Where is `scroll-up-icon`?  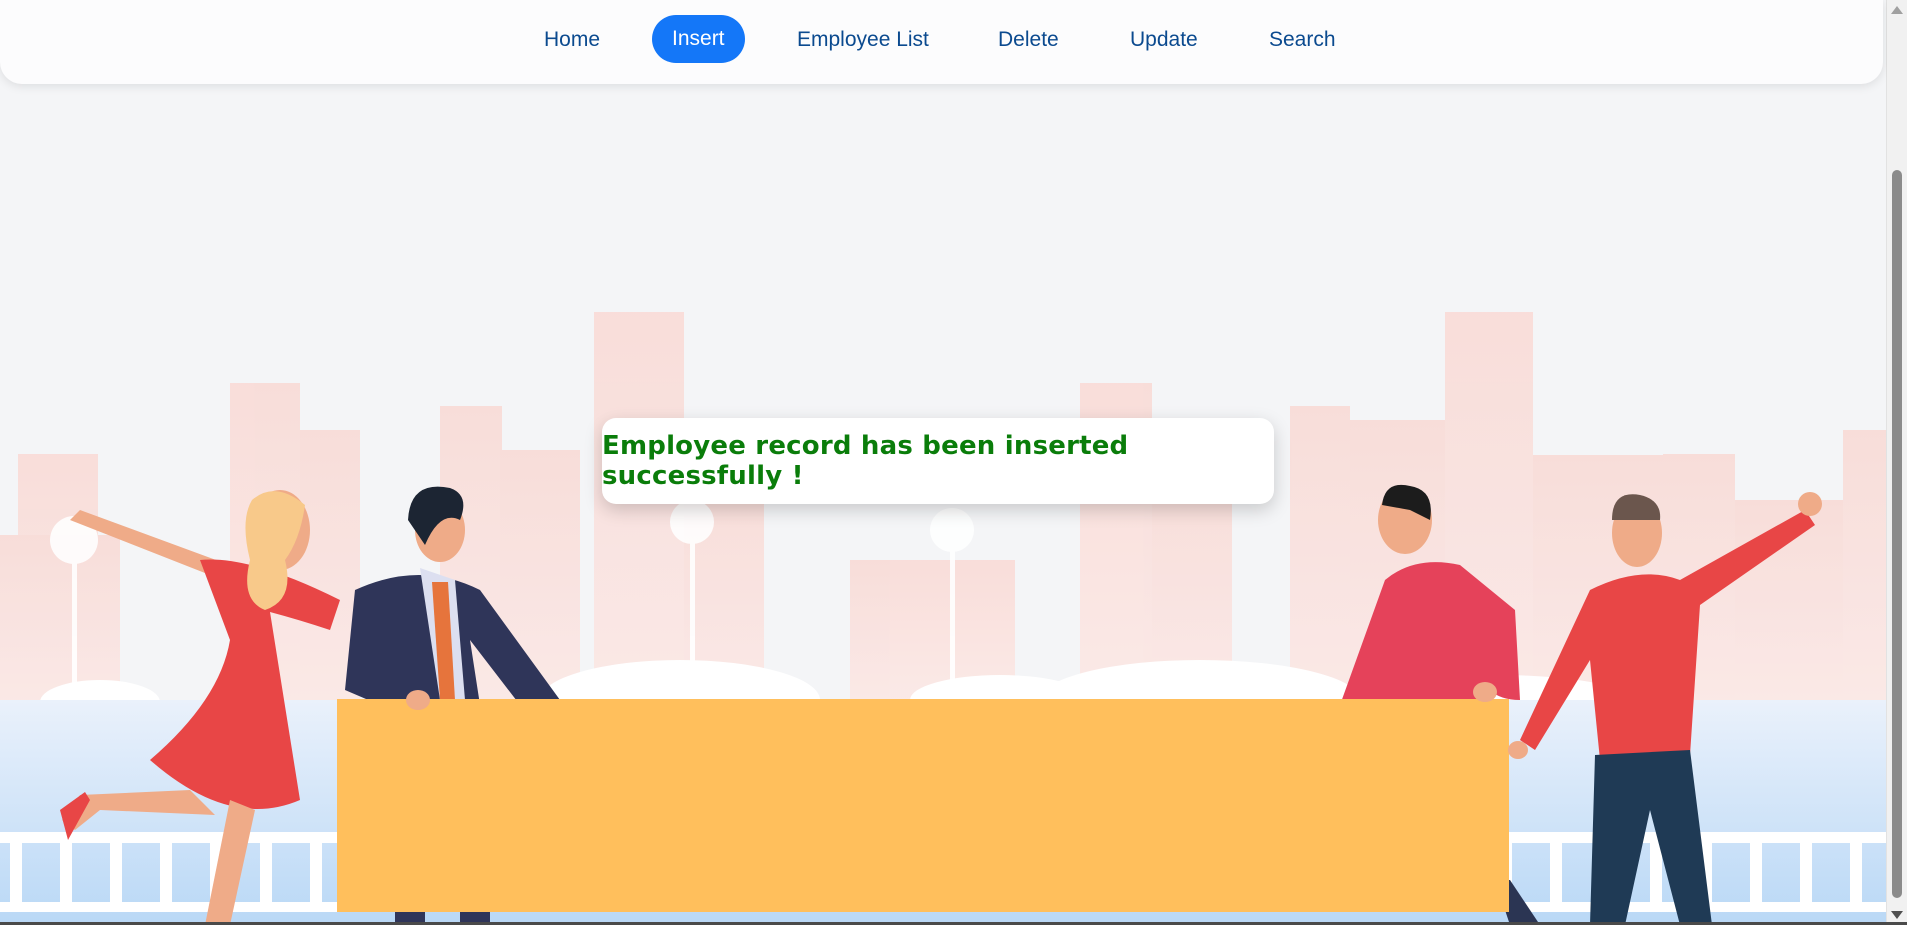 scroll-up-icon is located at coordinates (1897, 10).